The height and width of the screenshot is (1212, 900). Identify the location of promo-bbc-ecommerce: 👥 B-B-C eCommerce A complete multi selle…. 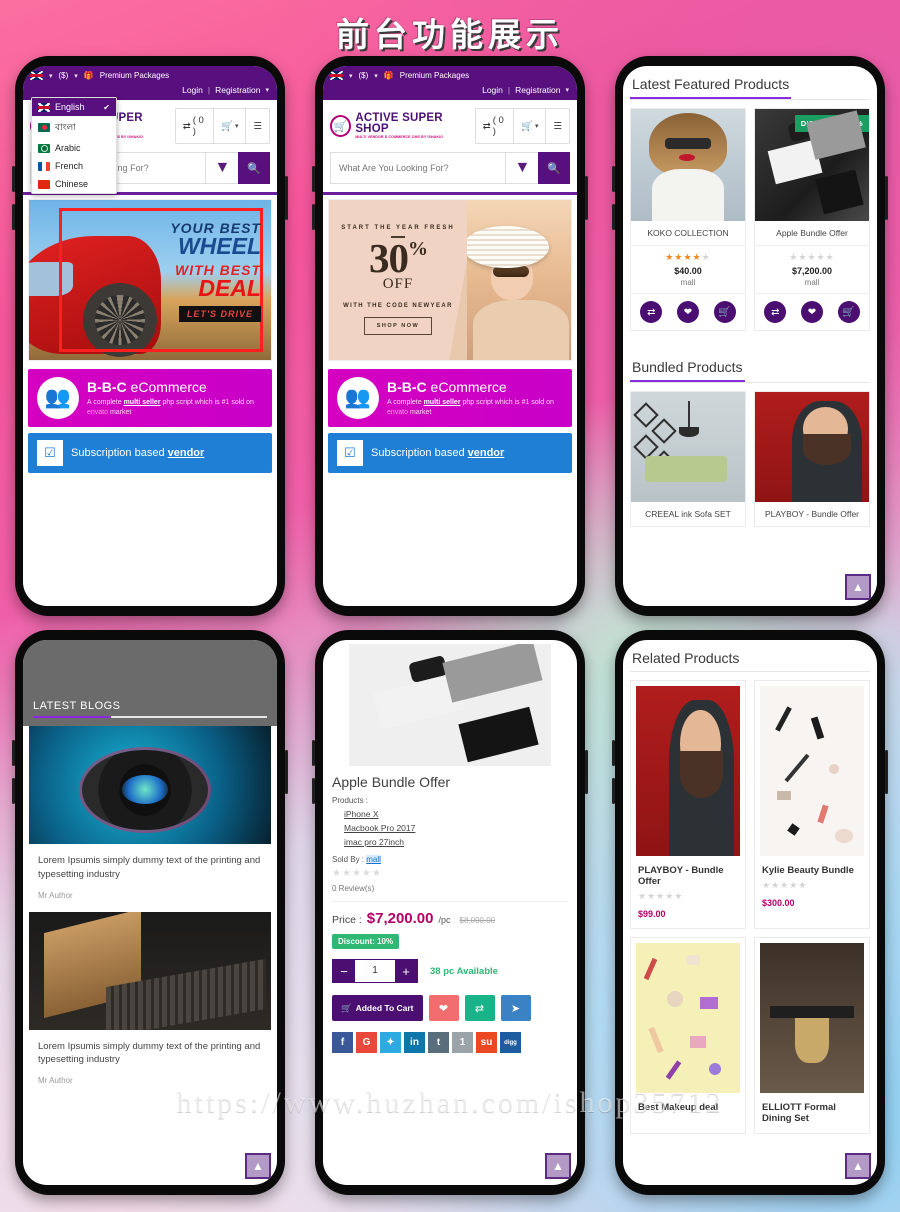
(450, 398).